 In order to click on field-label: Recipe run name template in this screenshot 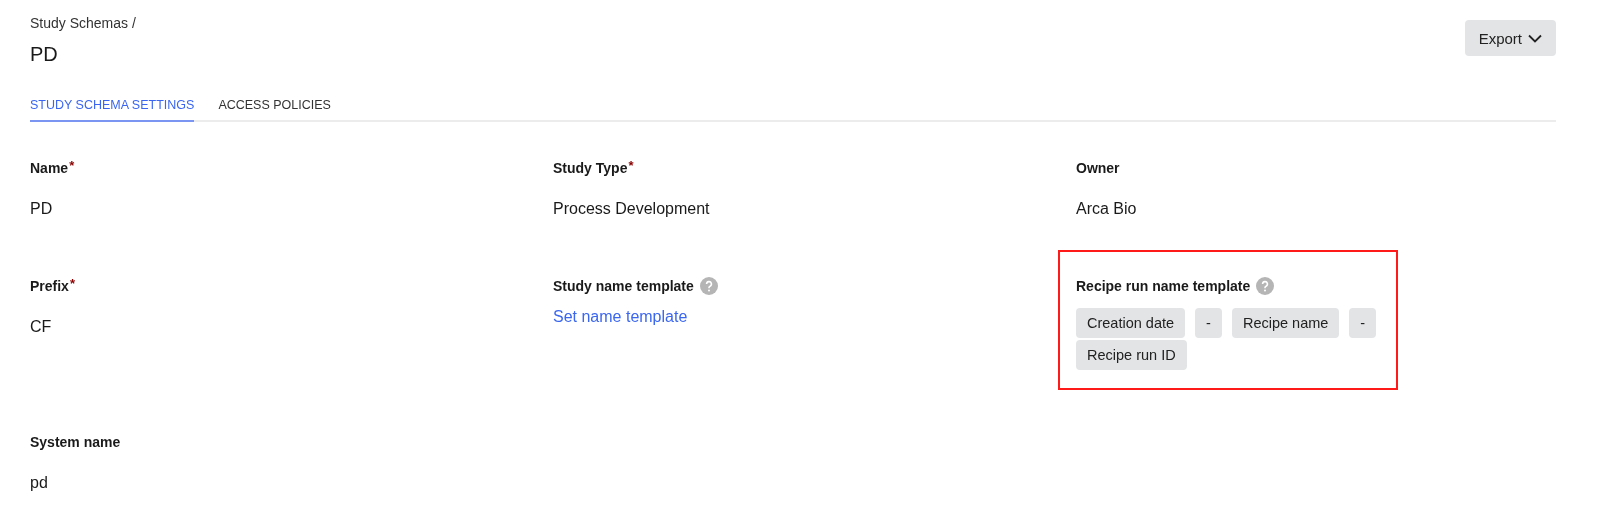, I will do `click(1163, 286)`.